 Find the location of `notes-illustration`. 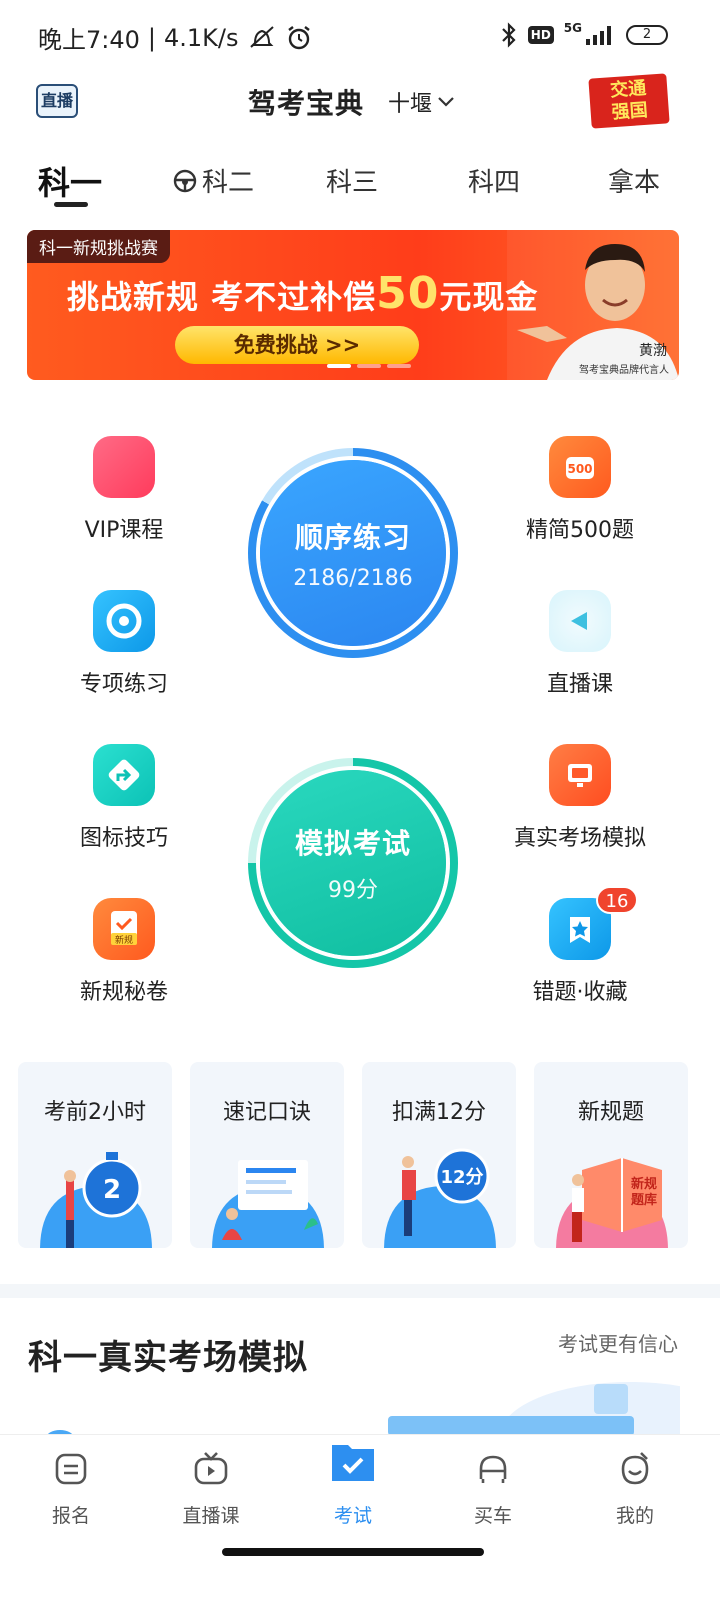

notes-illustration is located at coordinates (268, 1204).